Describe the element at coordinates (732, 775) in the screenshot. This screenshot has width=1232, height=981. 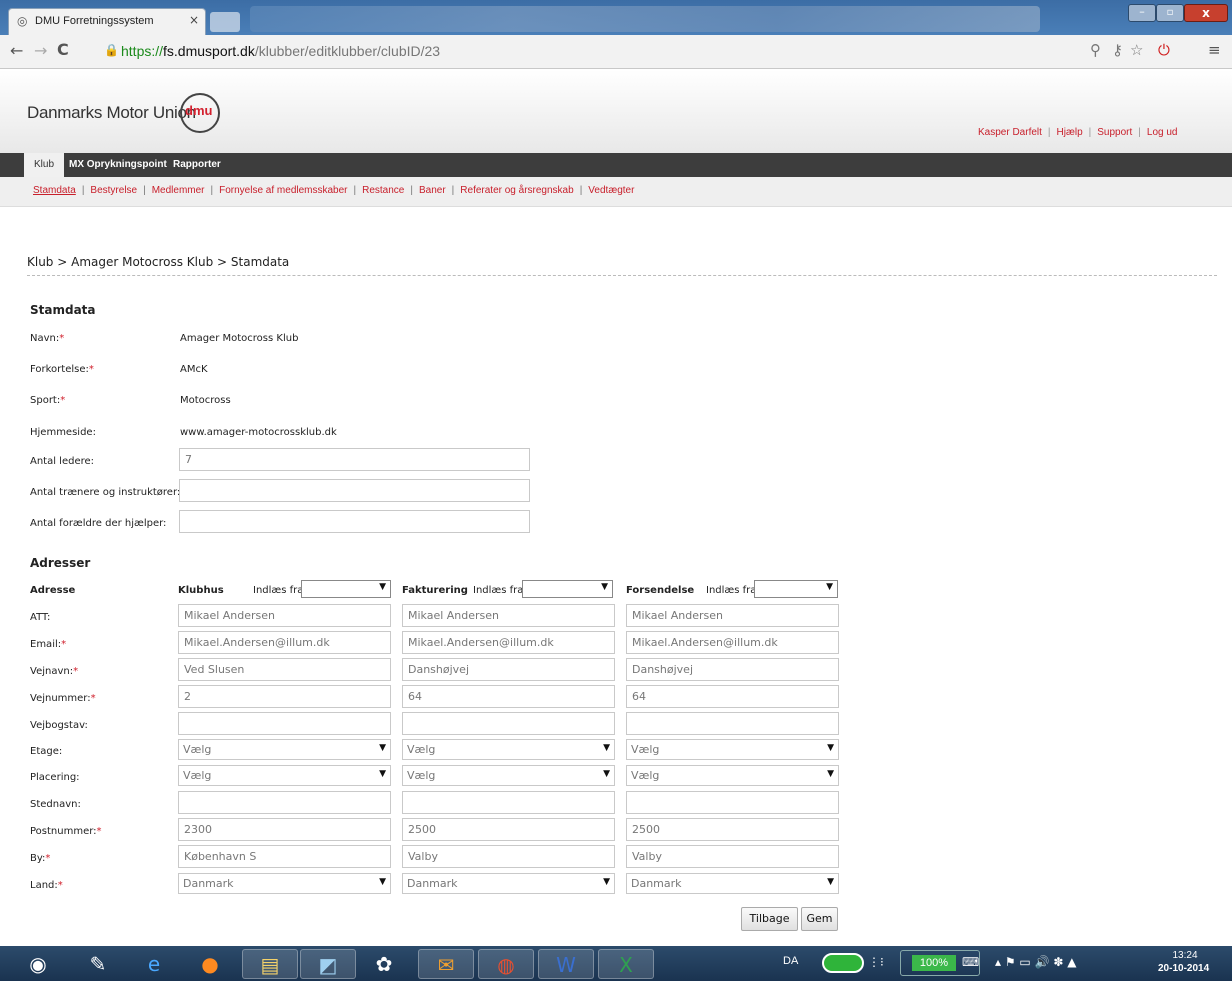
I see `forsendelse-placering-select: Vælg ▼` at that location.